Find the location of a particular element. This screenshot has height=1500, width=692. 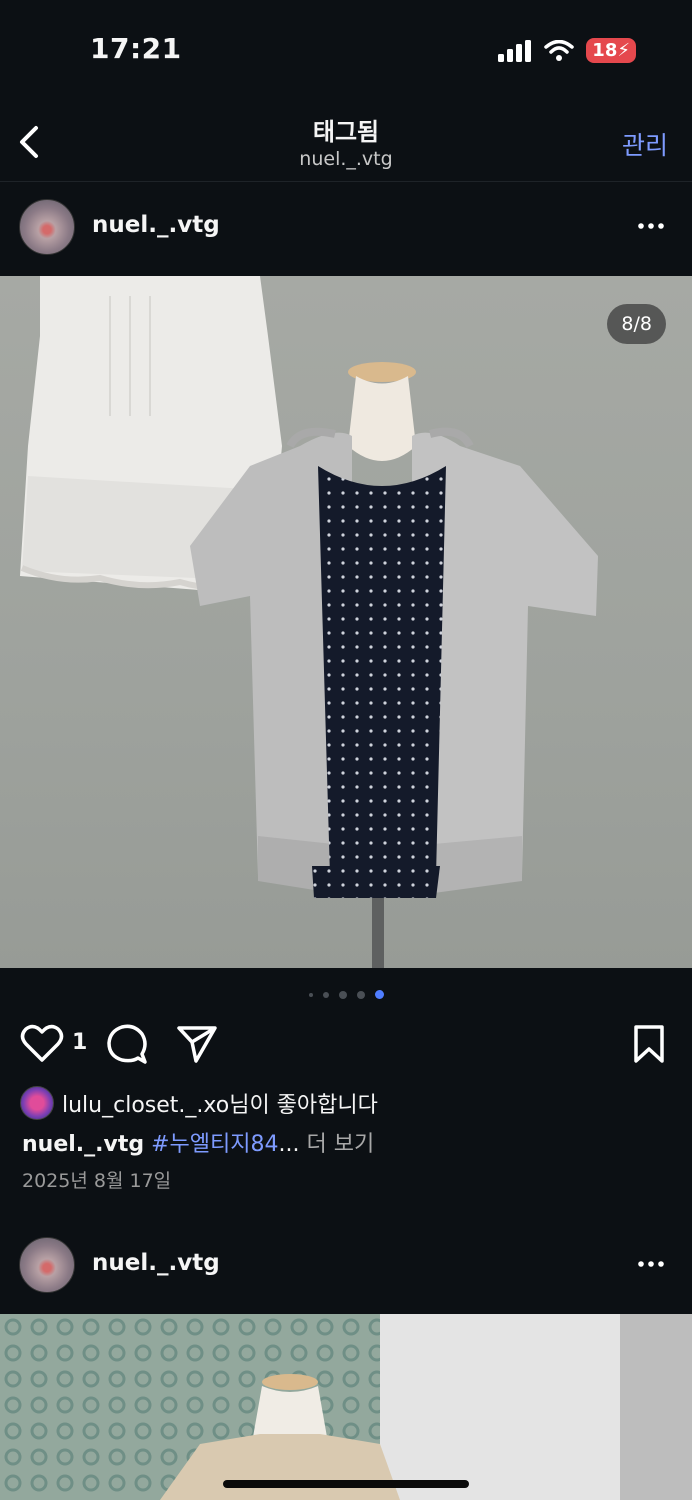

home-indicator is located at coordinates (346, 1484).